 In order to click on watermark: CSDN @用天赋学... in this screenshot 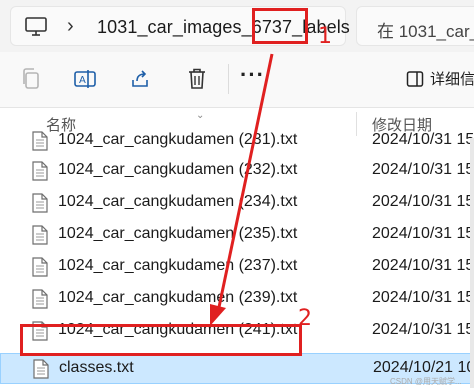, I will do `click(426, 381)`.